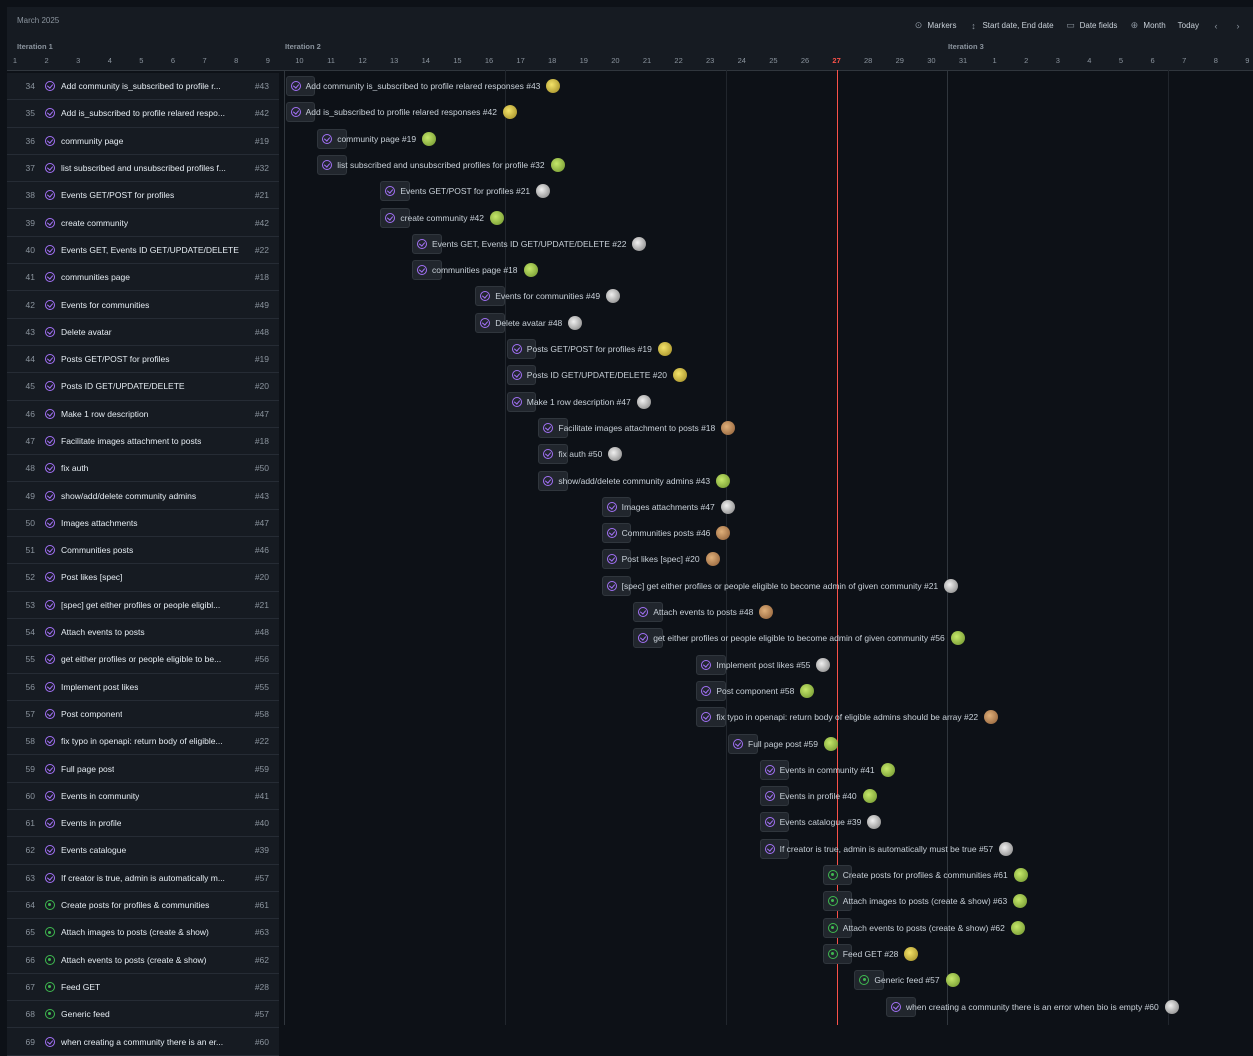  Describe the element at coordinates (104, 414) in the screenshot. I see `item-title: Make 1 row description` at that location.